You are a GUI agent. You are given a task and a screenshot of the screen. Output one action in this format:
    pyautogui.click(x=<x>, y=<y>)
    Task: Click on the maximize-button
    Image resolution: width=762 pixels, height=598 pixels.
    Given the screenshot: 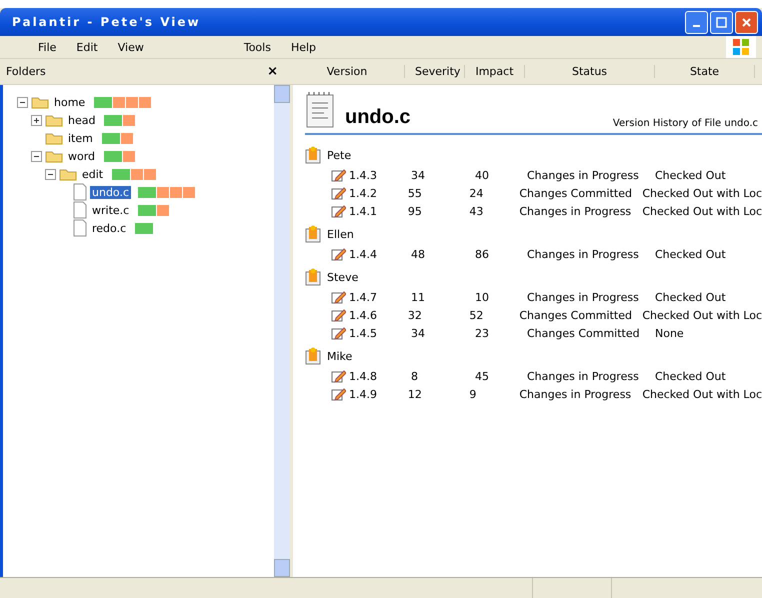 What is the action you would take?
    pyautogui.click(x=721, y=22)
    